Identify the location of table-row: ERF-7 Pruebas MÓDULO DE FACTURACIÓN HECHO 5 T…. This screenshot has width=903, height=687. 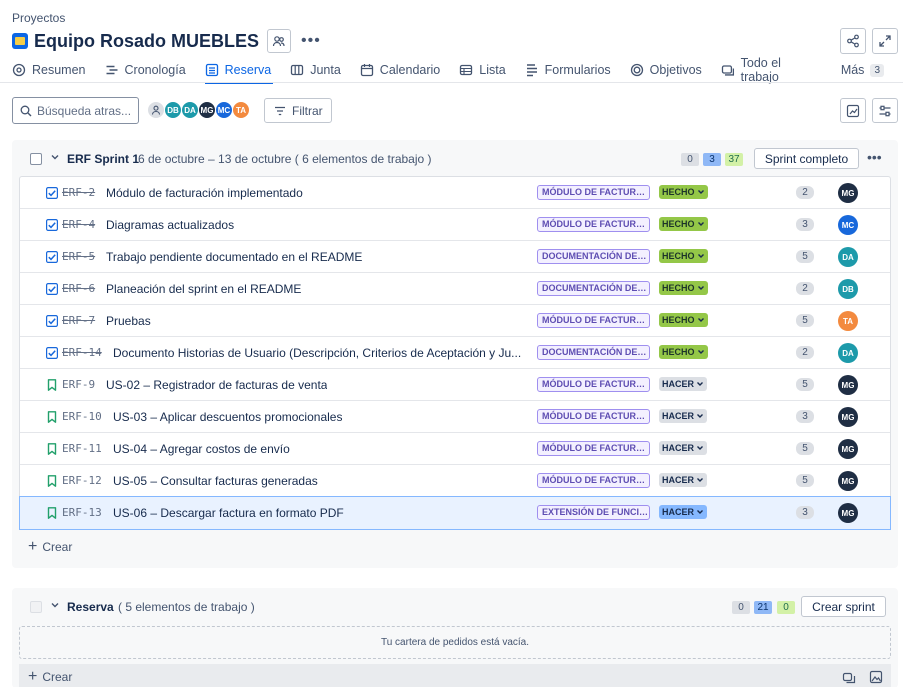
(455, 321).